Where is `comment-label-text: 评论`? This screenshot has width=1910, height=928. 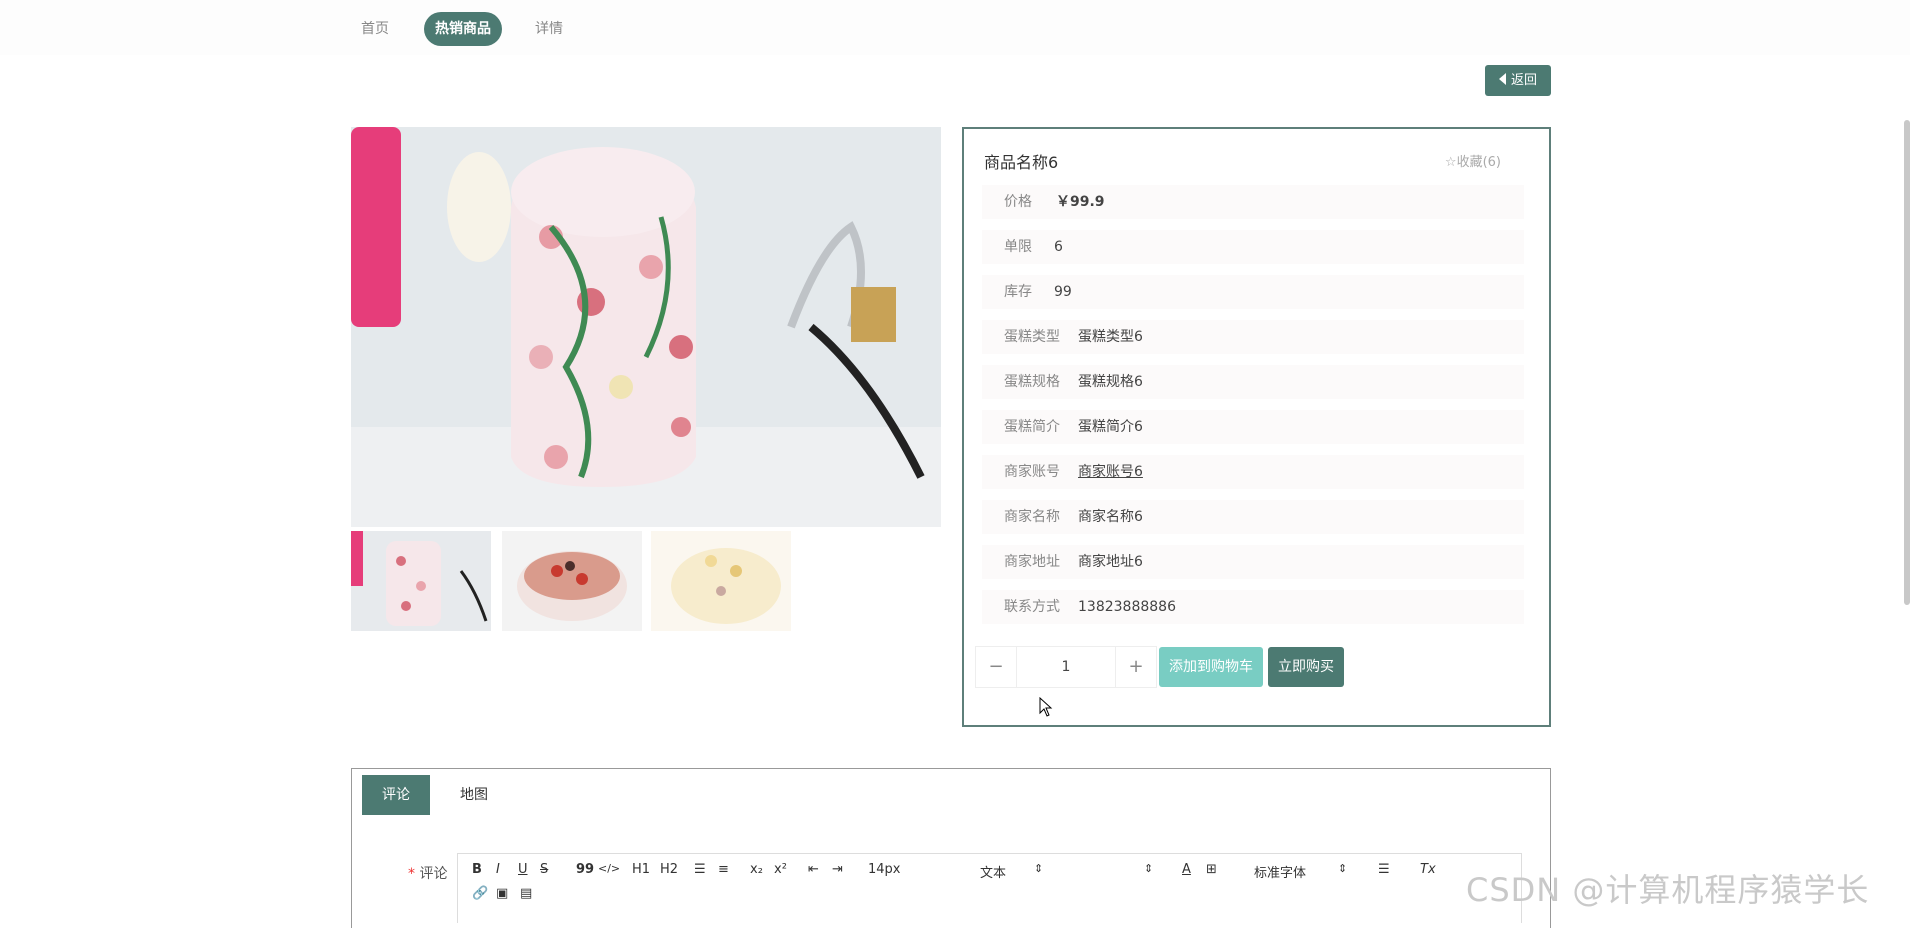 comment-label-text: 评论 is located at coordinates (433, 874).